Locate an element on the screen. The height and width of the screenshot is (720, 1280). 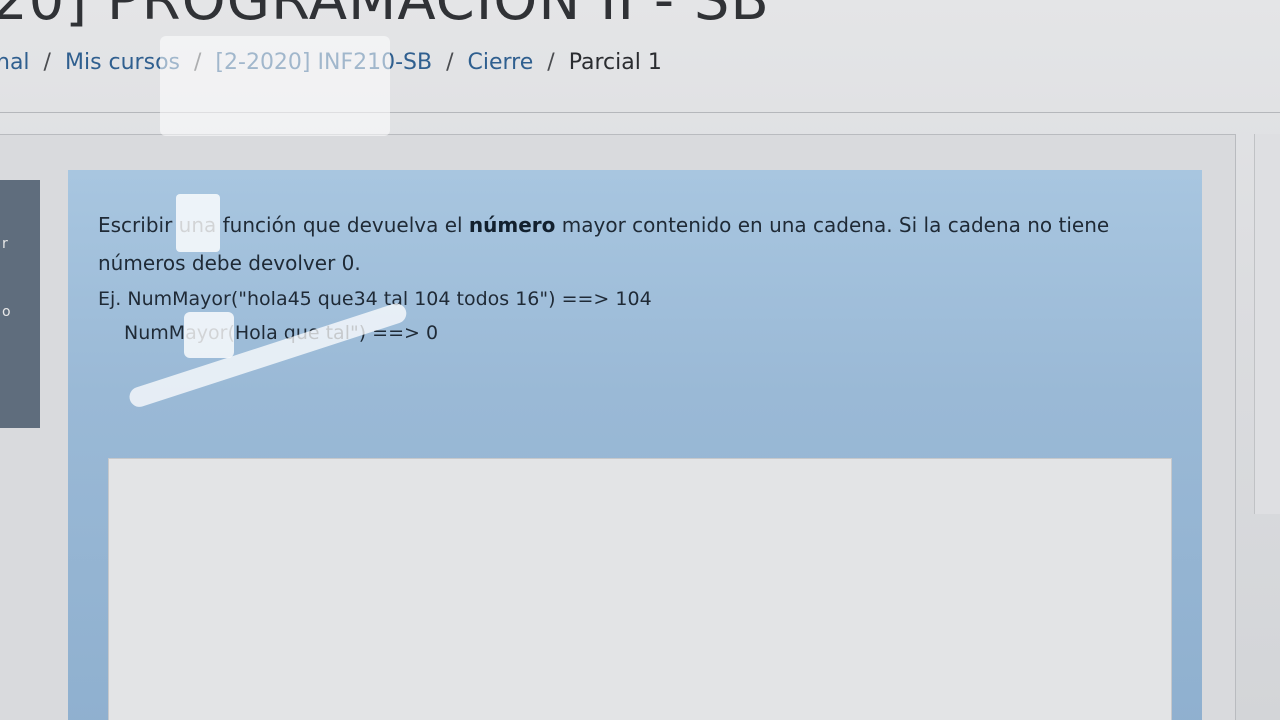
question-text-bold: número is located at coordinates (512, 225).